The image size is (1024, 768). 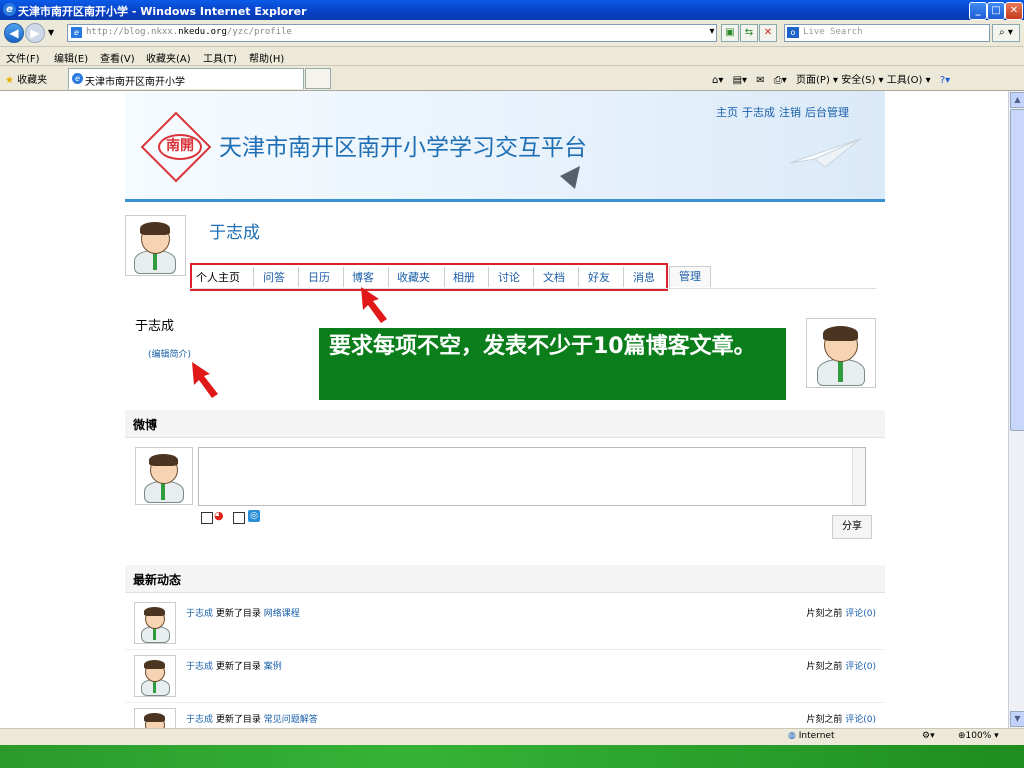 I want to click on profile-user-name: 于志成, so click(x=234, y=230).